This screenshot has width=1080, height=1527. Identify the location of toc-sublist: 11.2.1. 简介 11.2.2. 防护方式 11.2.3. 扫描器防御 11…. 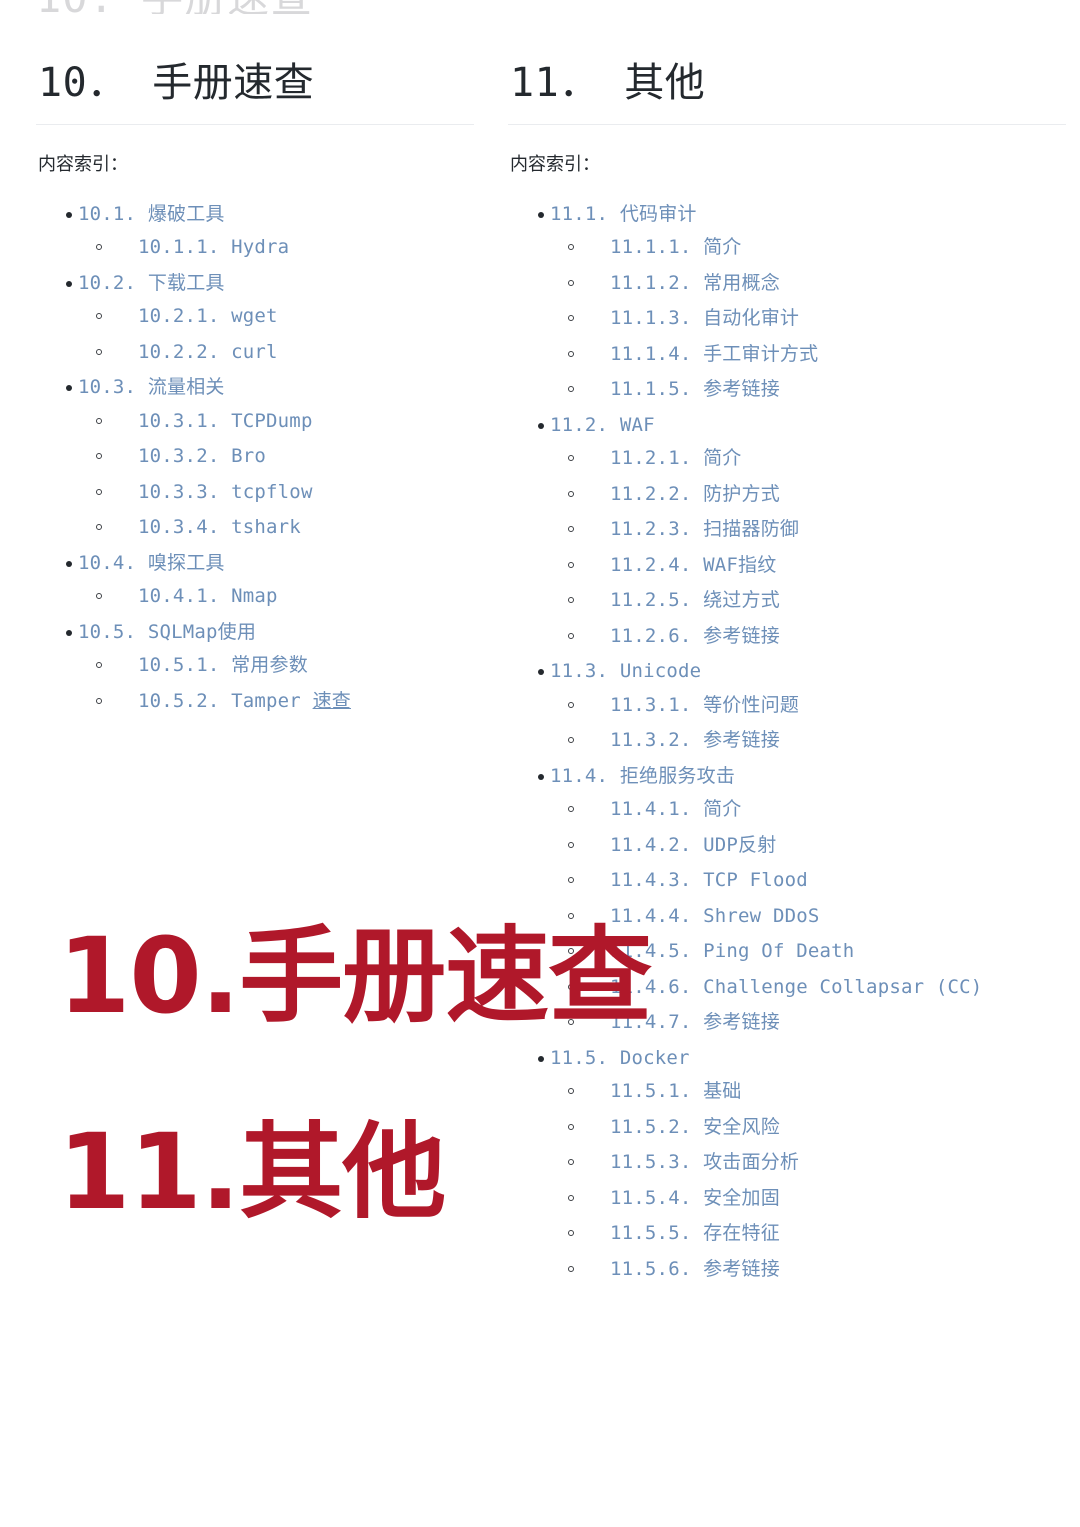
(808, 547).